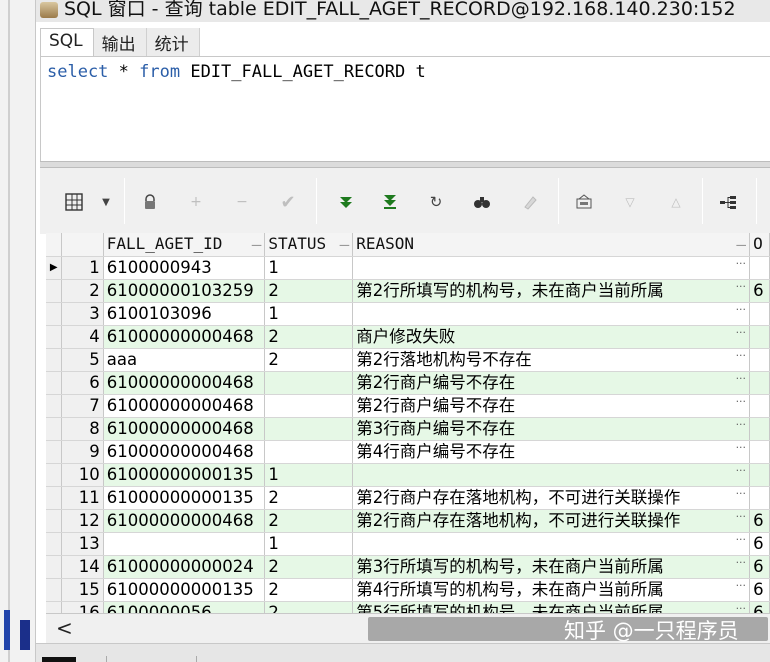 This screenshot has height=662, width=770. I want to click on table-row: 13 1 ··· 6, so click(408, 544).